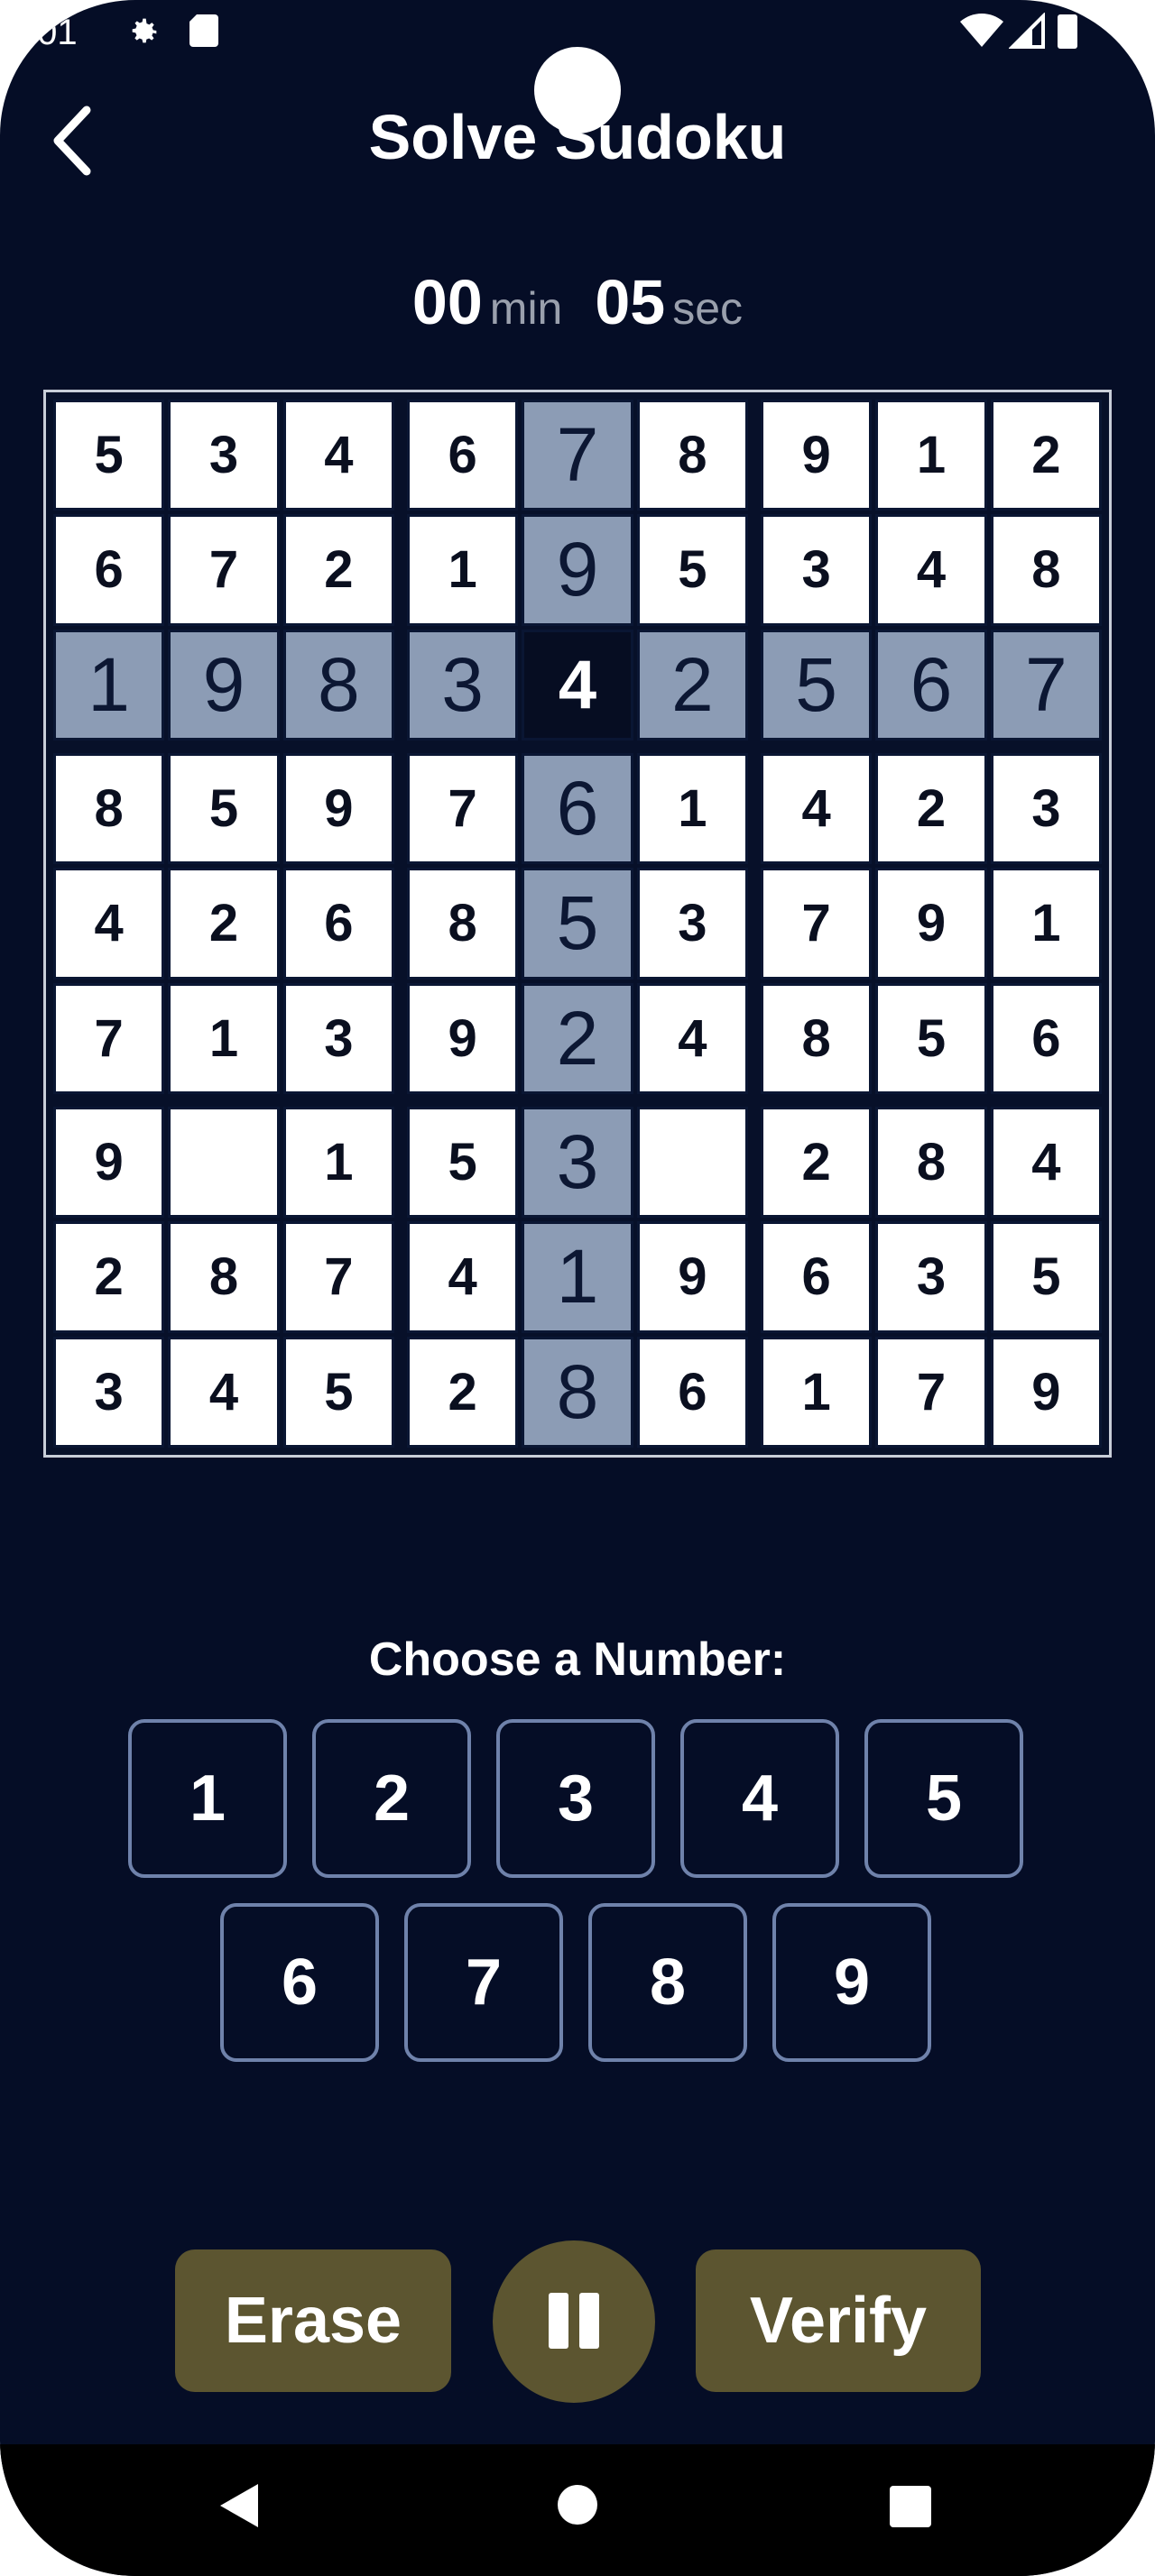 This screenshot has width=1155, height=2576. What do you see at coordinates (575, 1799) in the screenshot?
I see `number-button-3: 3` at bounding box center [575, 1799].